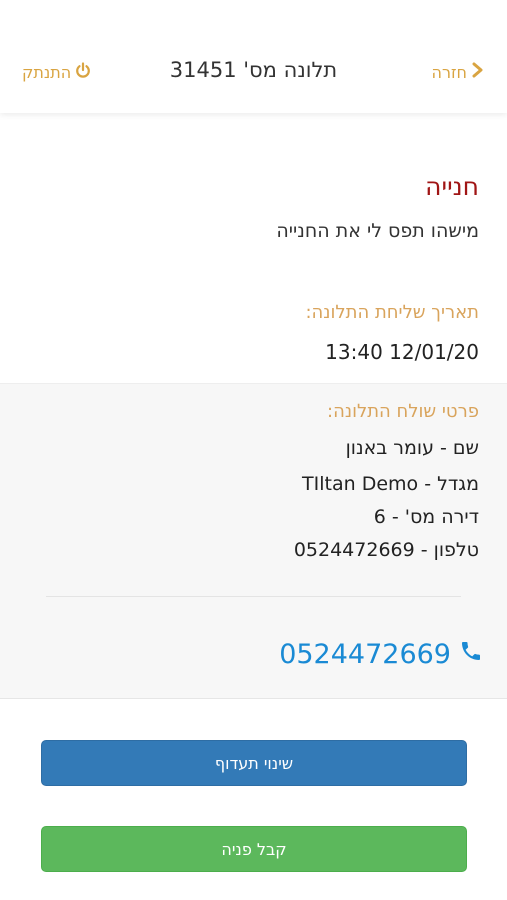 The image size is (507, 900). Describe the element at coordinates (452, 186) in the screenshot. I see `complaint-title: חנייה` at that location.